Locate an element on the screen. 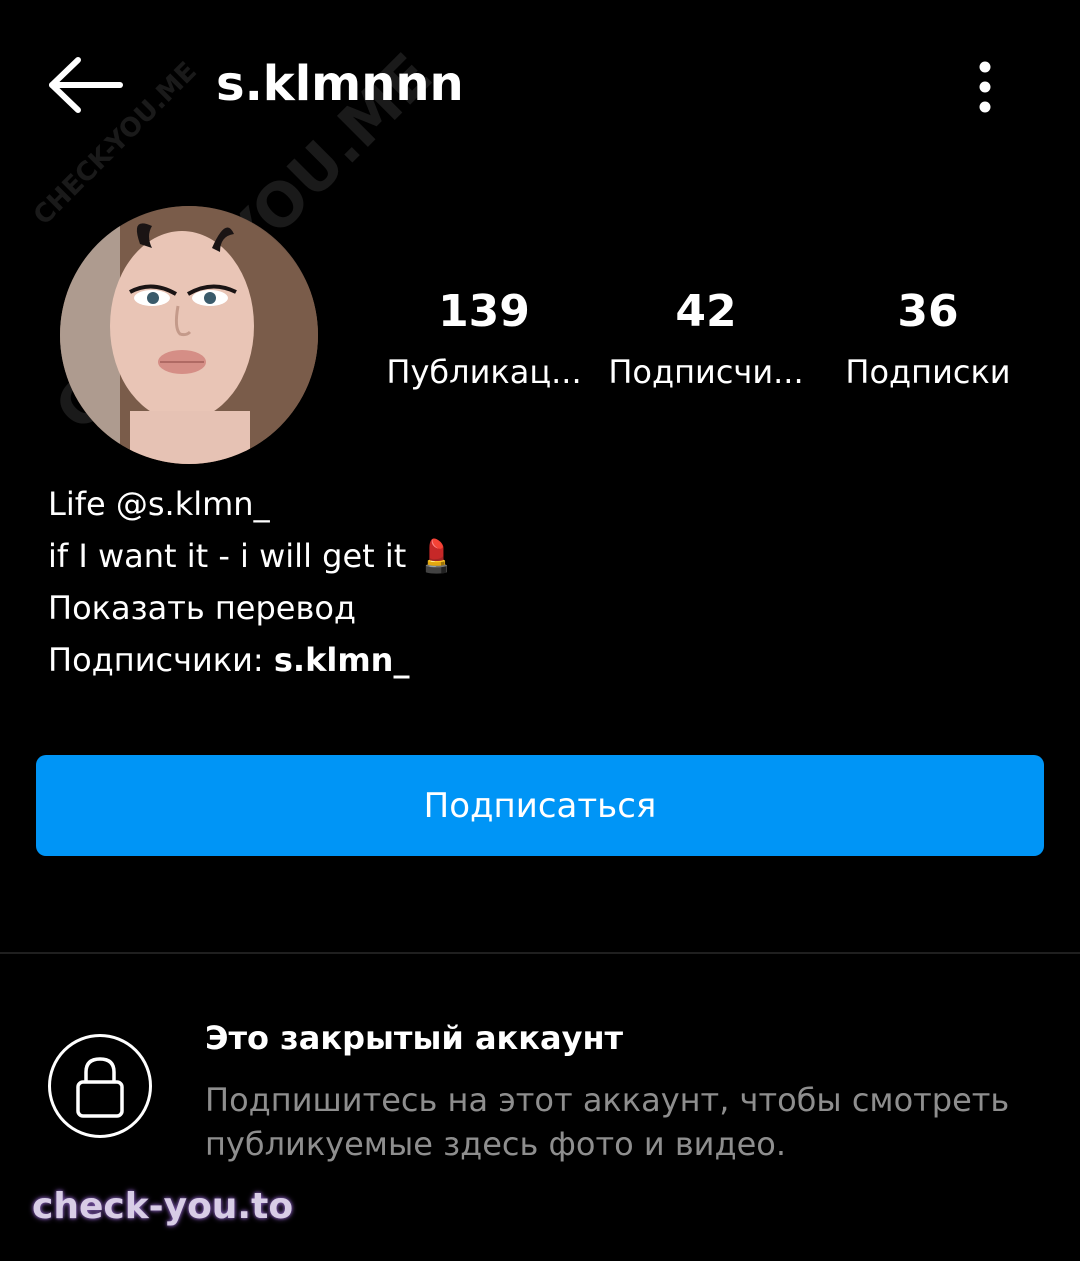 The image size is (1080, 1261). more-options-button is located at coordinates (985, 87).